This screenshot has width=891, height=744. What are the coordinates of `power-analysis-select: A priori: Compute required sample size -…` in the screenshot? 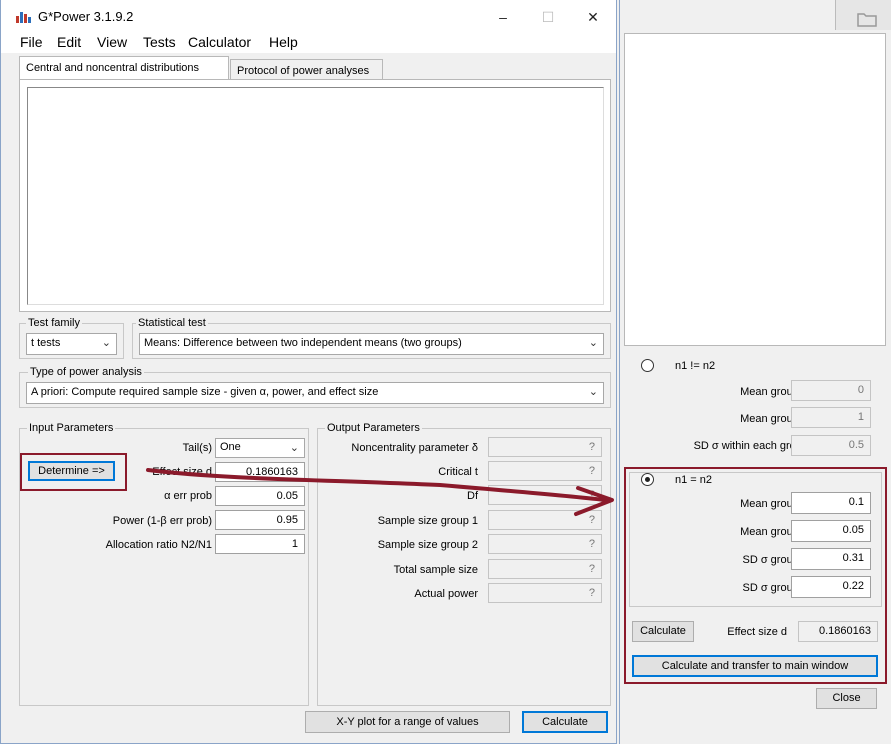 It's located at (315, 393).